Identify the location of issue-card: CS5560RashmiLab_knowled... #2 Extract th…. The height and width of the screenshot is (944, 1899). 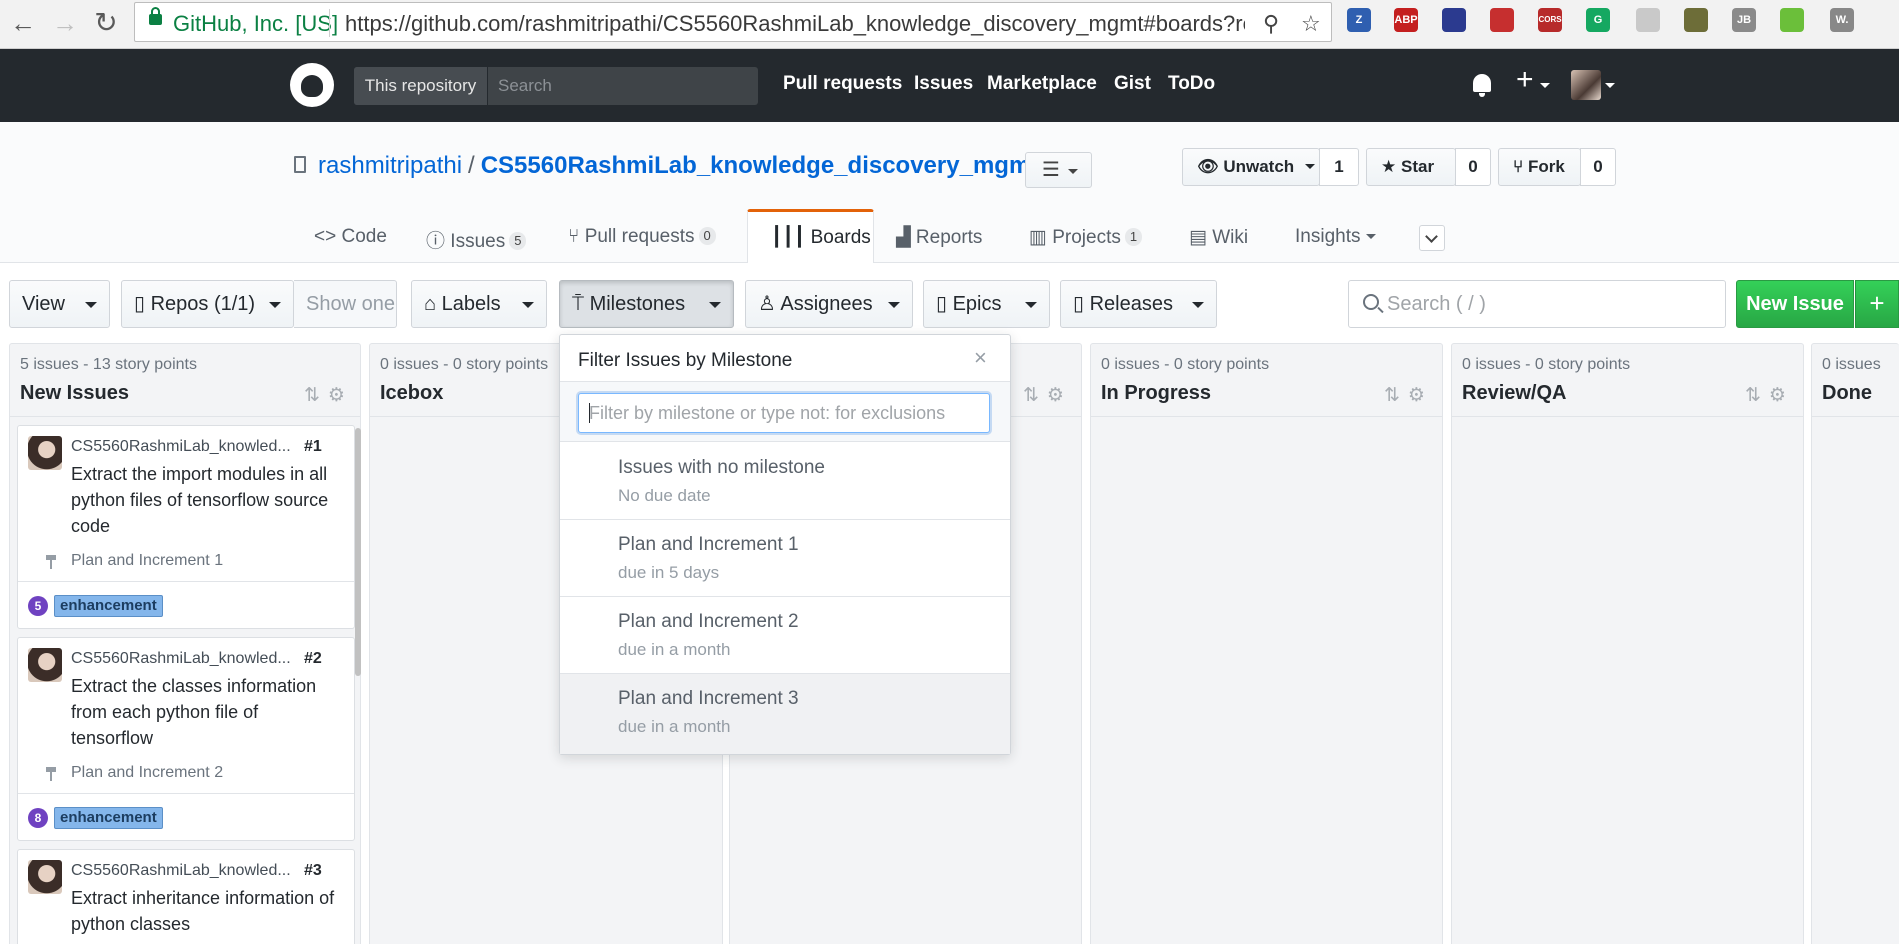
(186, 739).